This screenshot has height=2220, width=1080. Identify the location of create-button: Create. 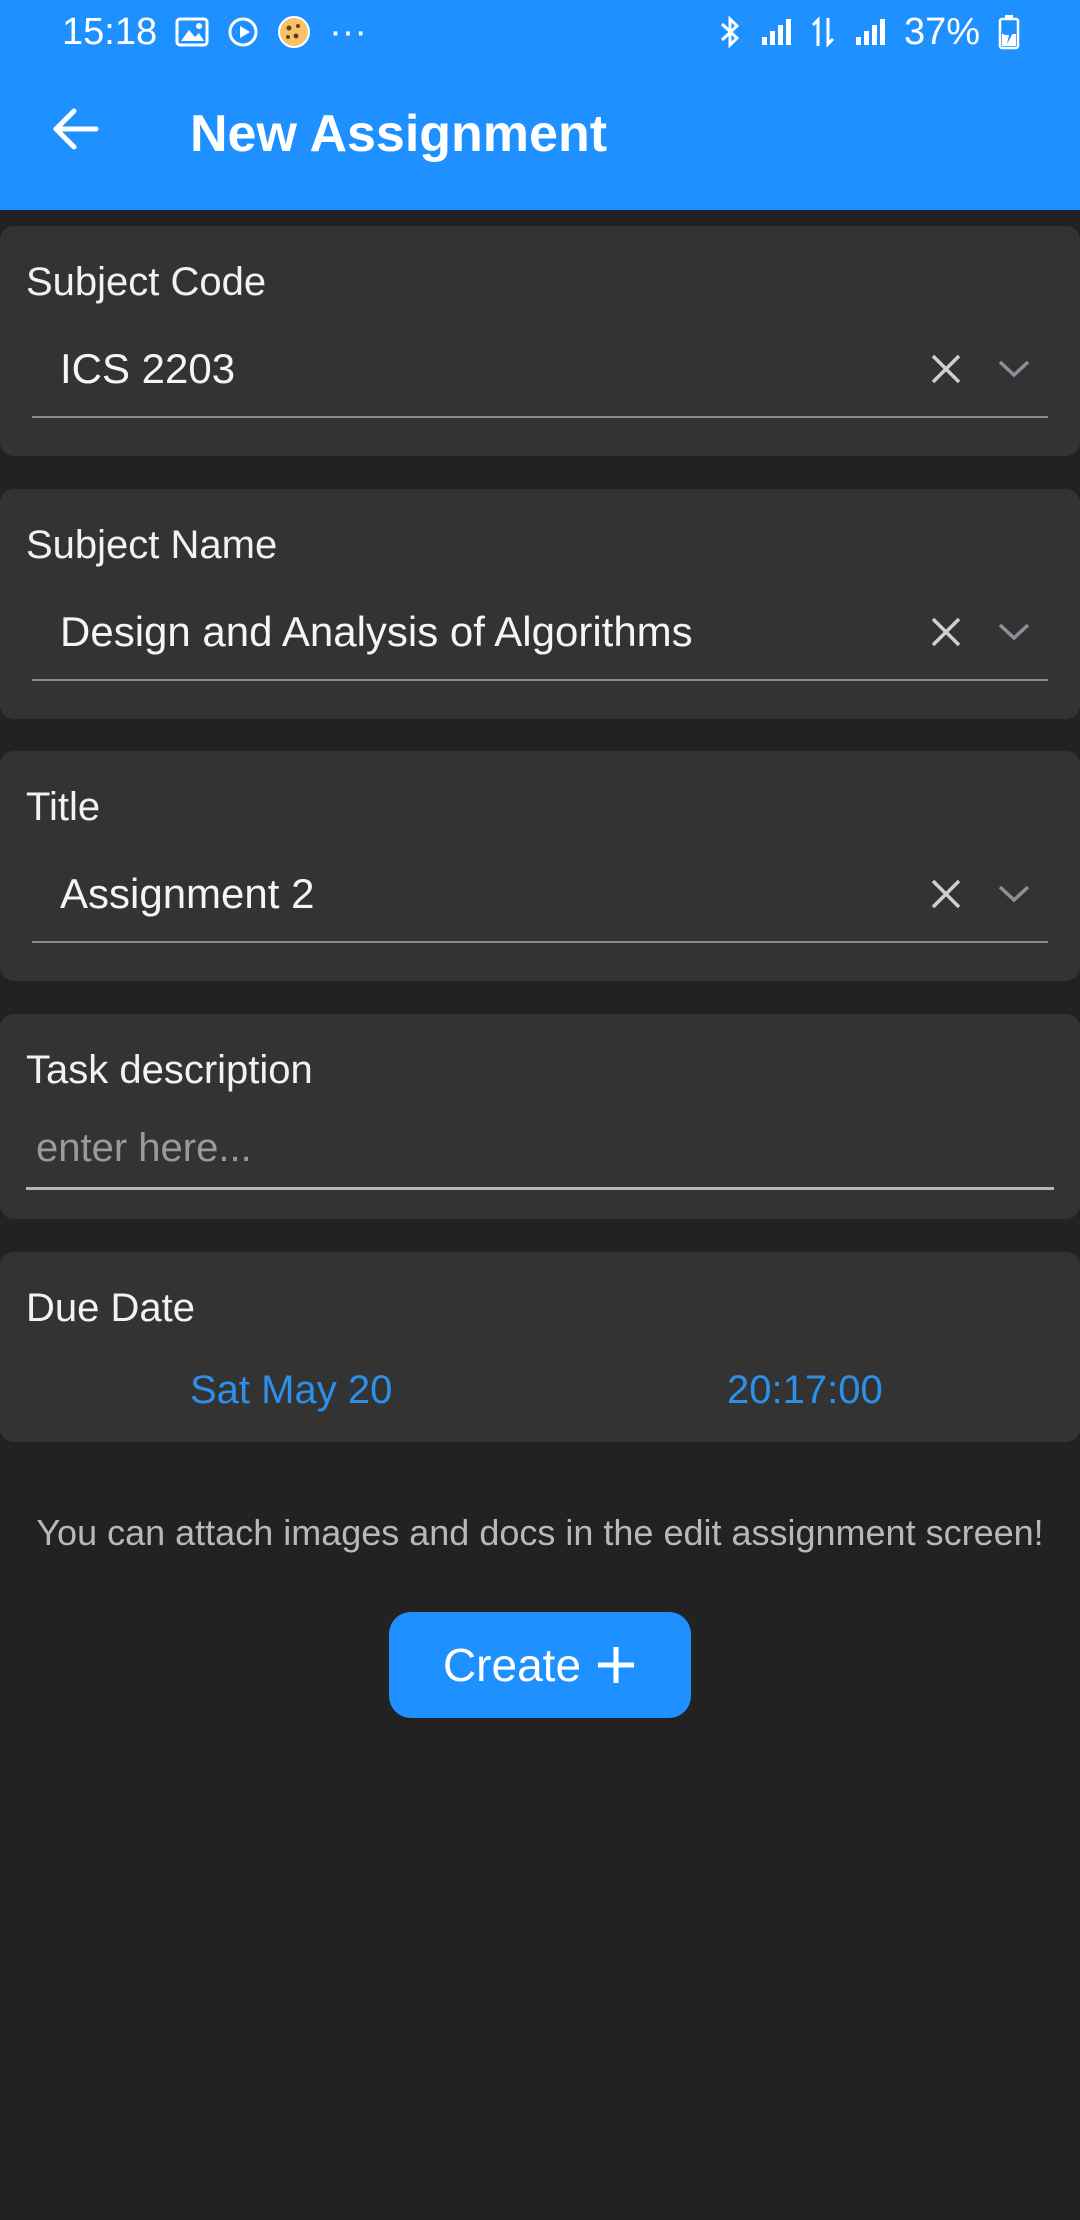
(540, 1665).